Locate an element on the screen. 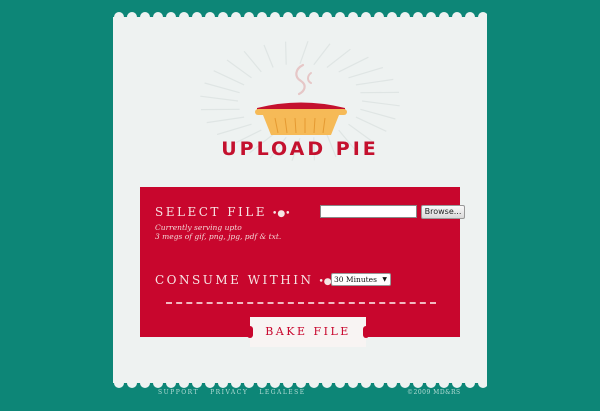 The width and height of the screenshot is (600, 411). file-path-field is located at coordinates (368, 211).